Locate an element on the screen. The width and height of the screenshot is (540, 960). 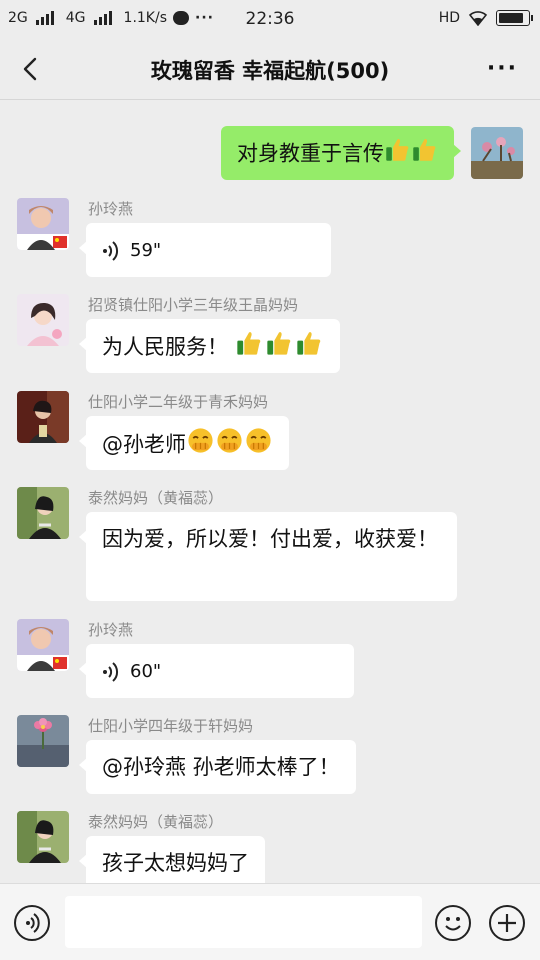
text-message-bubble: 孩子太想妈妈了 is located at coordinates (172, 859).